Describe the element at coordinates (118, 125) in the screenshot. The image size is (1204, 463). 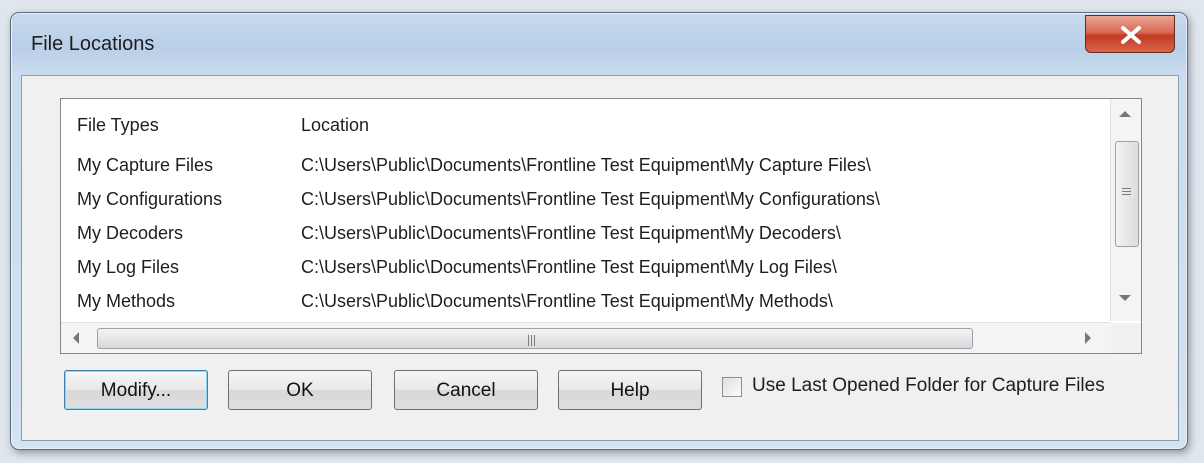
I see `column-header-file-types: File Types` at that location.